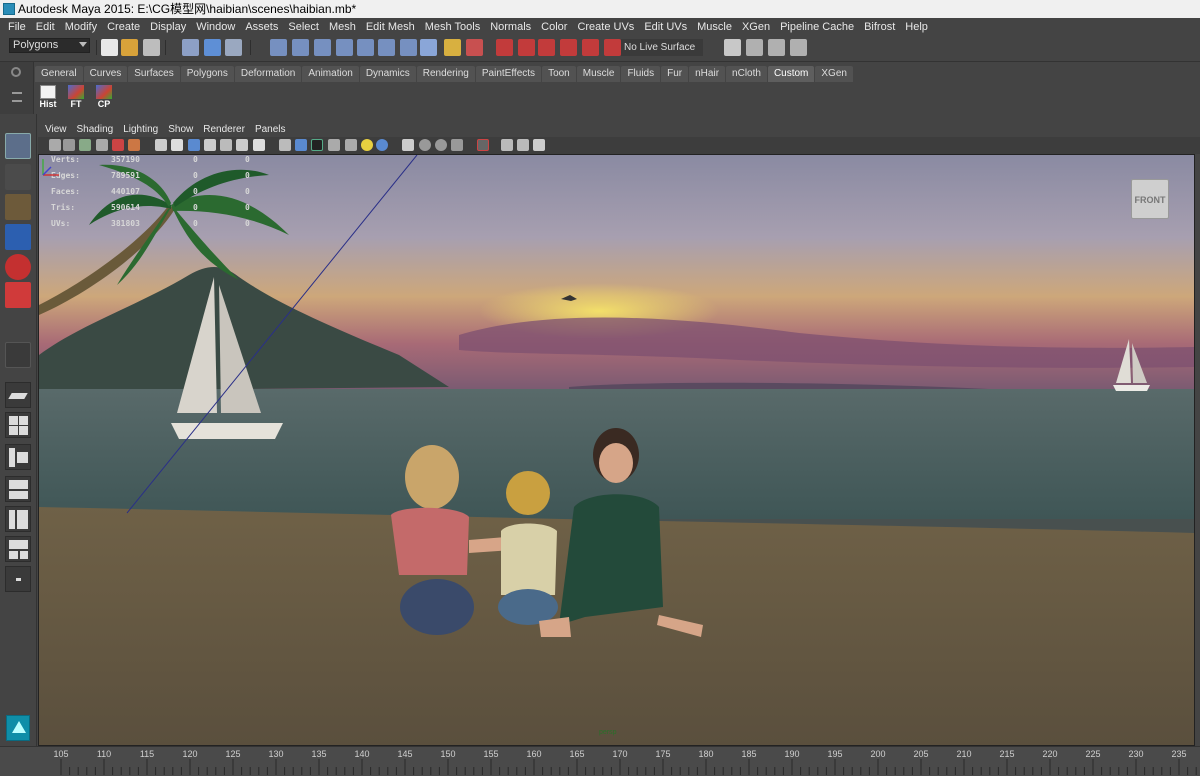 The image size is (1200, 776). I want to click on menu-create: Create, so click(123, 27).